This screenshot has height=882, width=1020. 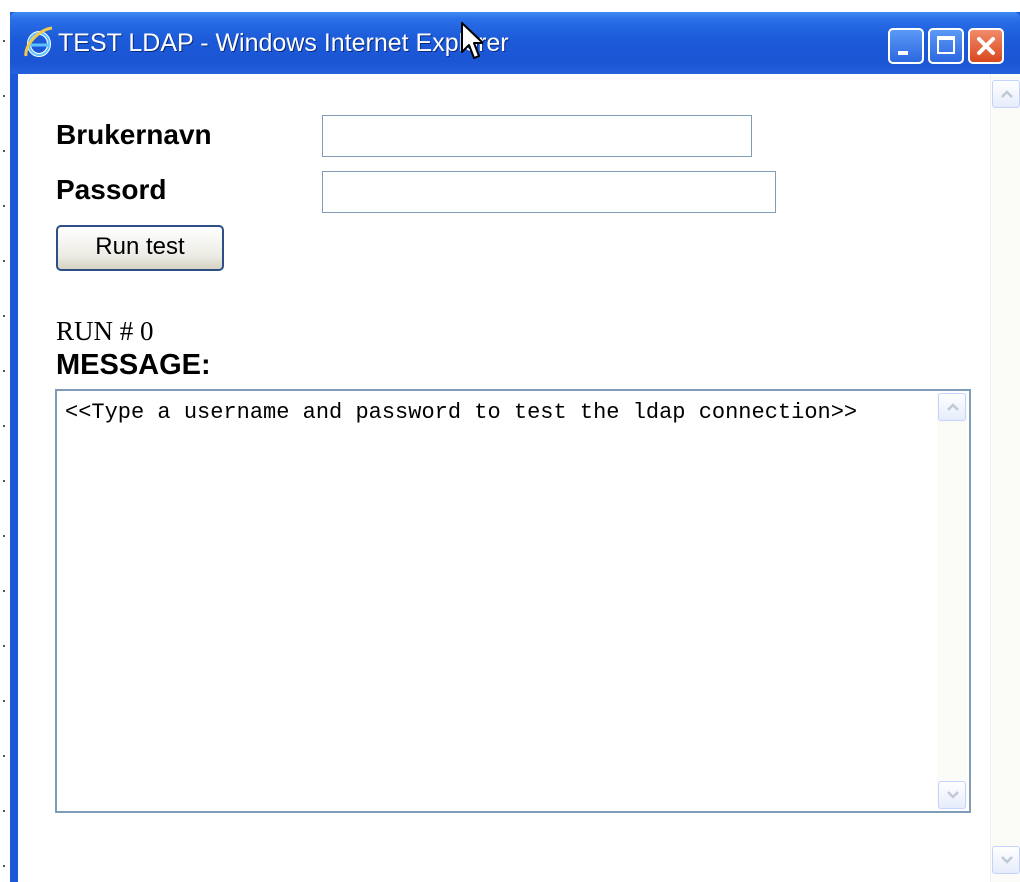 I want to click on maximize-button, so click(x=946, y=46).